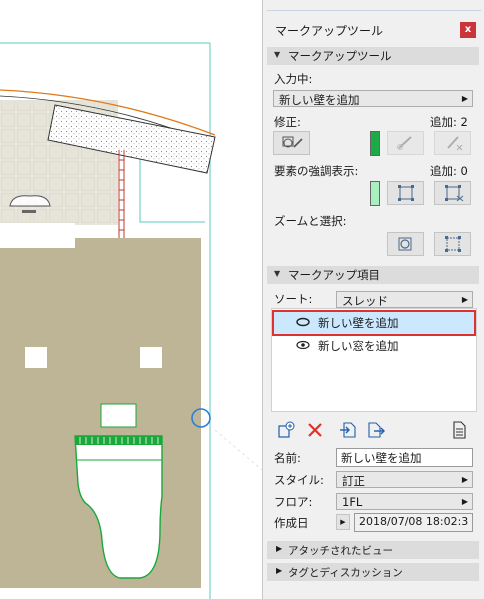 The height and width of the screenshot is (599, 484). I want to click on markup-items-list: 新しい壁を追加 新しい窓を追加, so click(374, 360).